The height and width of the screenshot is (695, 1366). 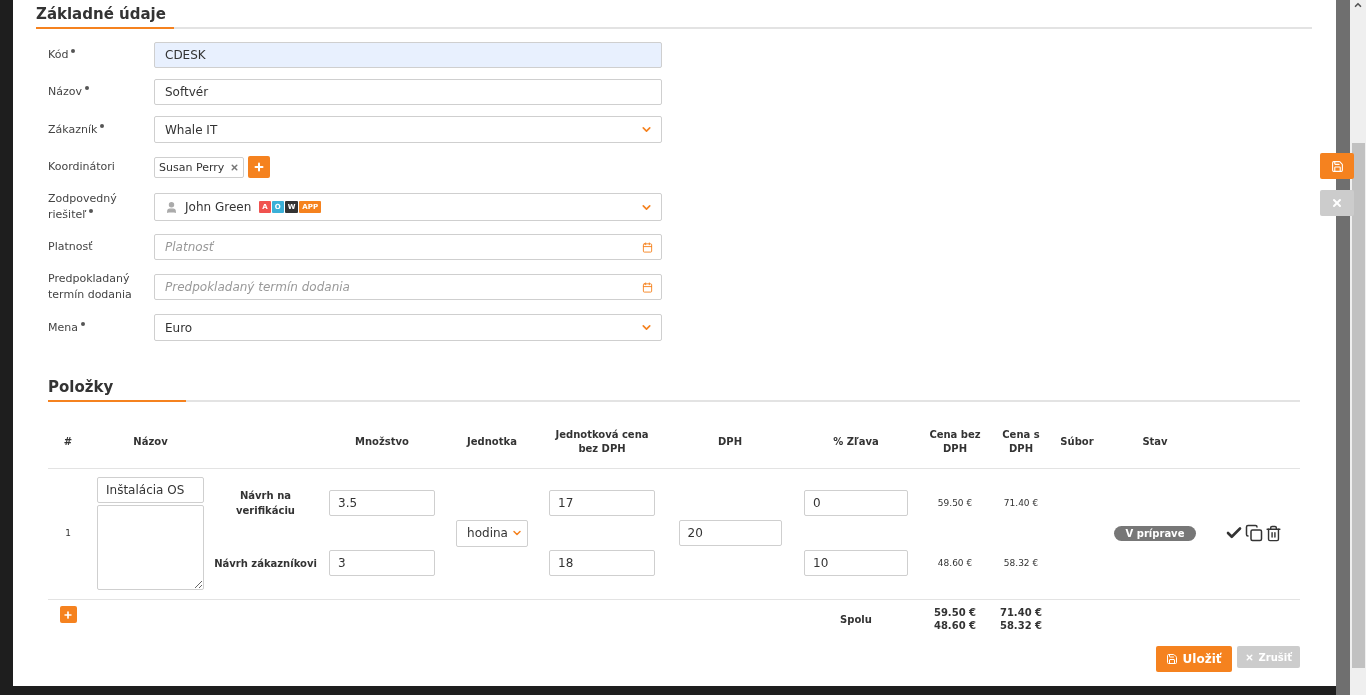 What do you see at coordinates (1273, 533) in the screenshot?
I see `trash-icon` at bounding box center [1273, 533].